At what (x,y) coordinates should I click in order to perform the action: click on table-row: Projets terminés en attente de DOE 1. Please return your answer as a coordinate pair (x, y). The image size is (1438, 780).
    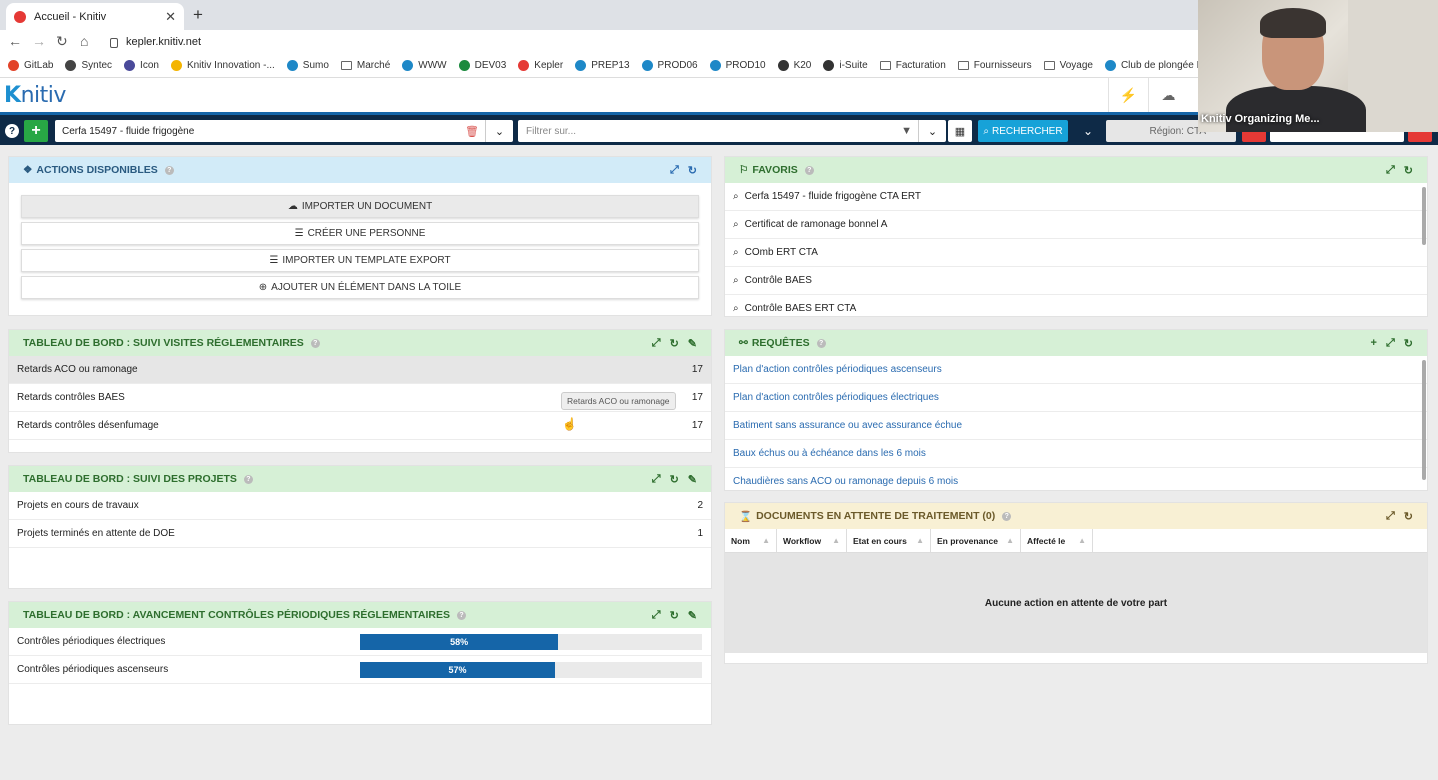
    Looking at the image, I should click on (360, 534).